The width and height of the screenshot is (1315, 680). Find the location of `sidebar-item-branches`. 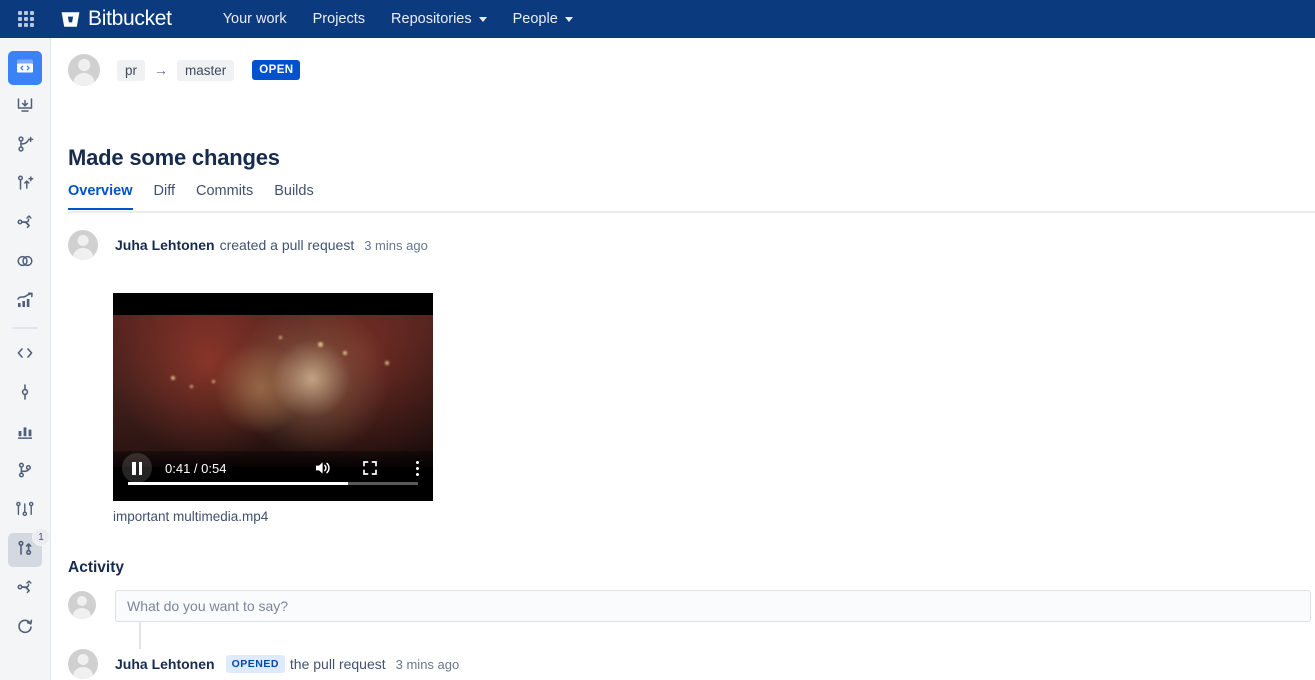

sidebar-item-branches is located at coordinates (25, 472).